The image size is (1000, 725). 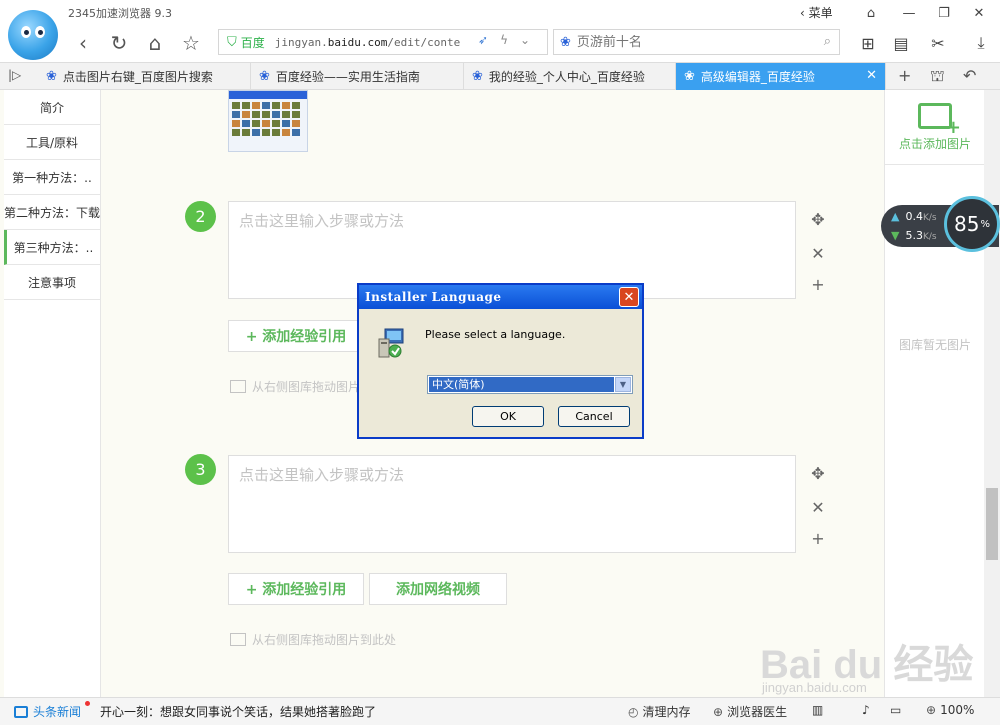 What do you see at coordinates (52, 282) in the screenshot?
I see `nav-item-notes: 注意事项` at bounding box center [52, 282].